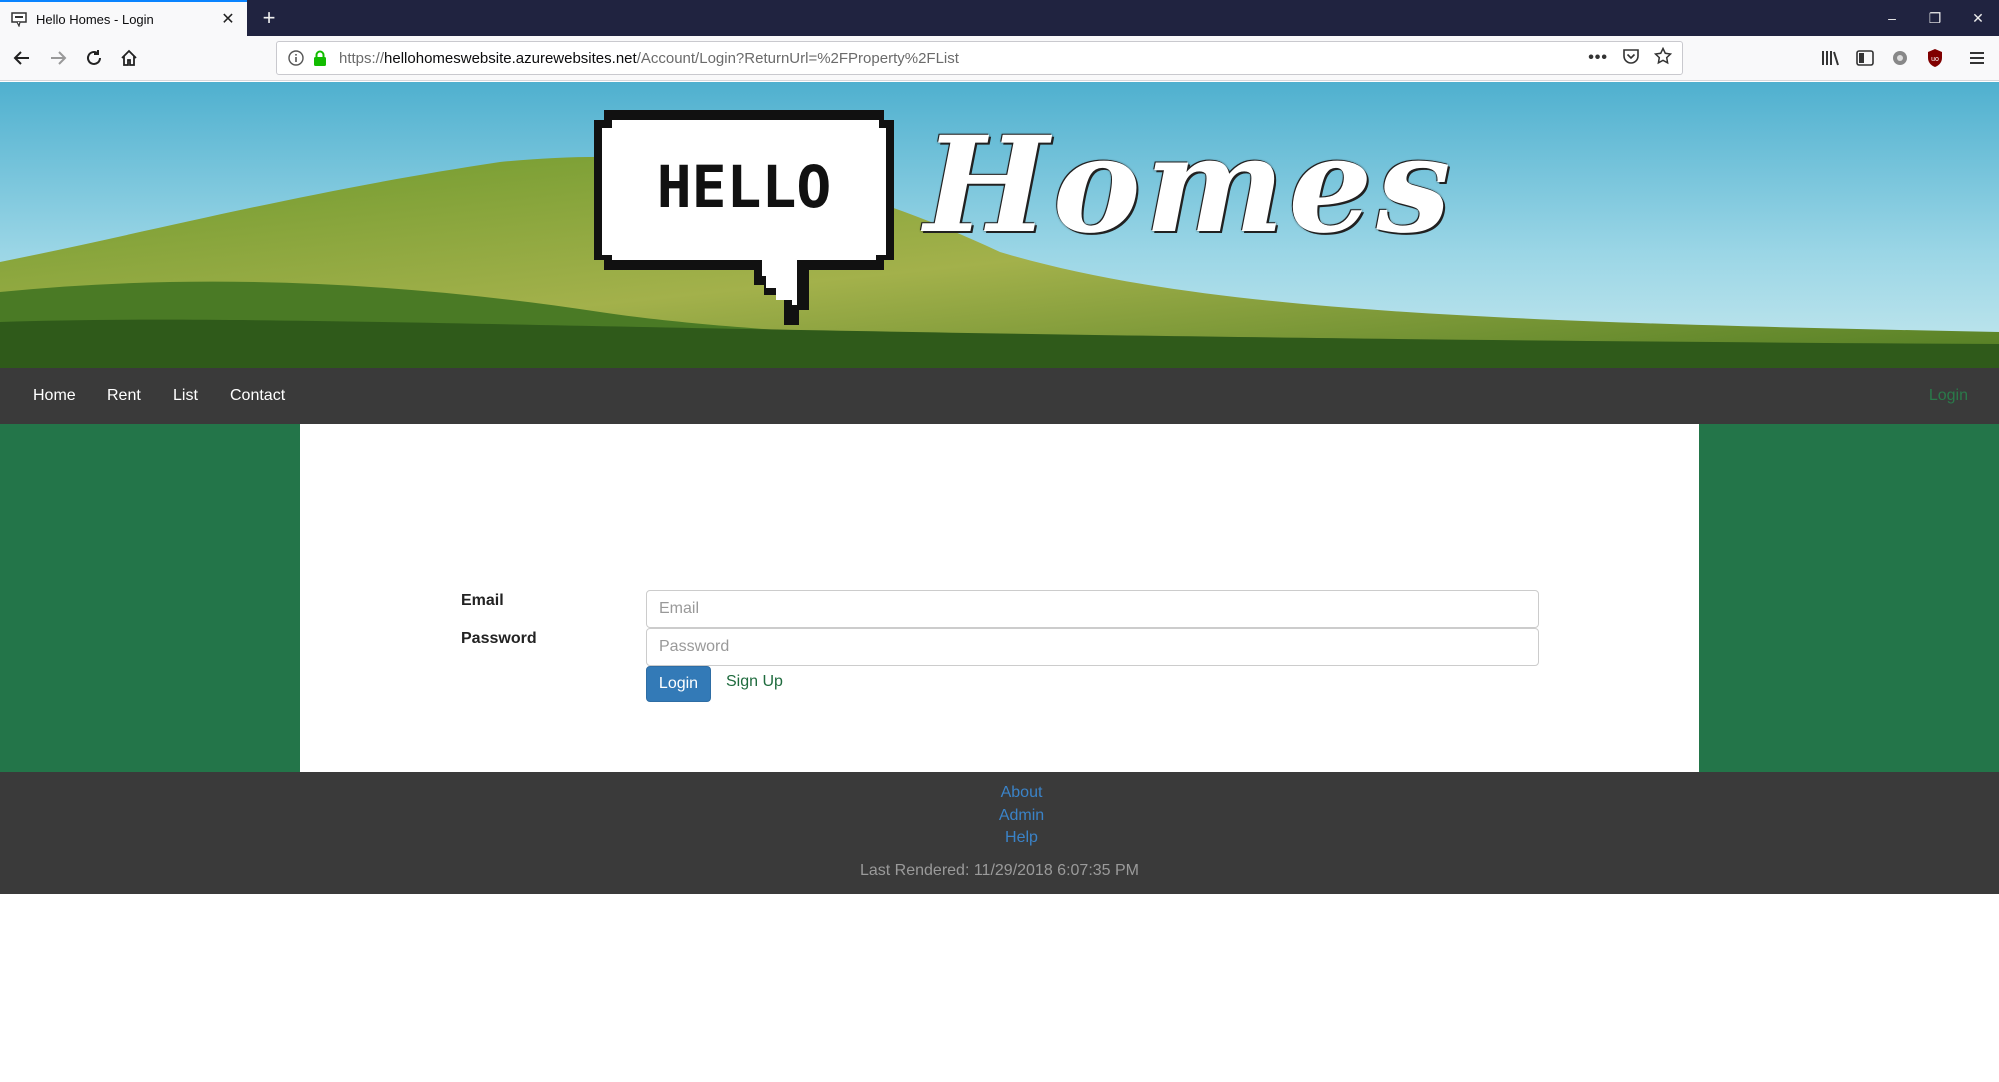 The image size is (1999, 1082). I want to click on extension-icon, so click(1900, 58).